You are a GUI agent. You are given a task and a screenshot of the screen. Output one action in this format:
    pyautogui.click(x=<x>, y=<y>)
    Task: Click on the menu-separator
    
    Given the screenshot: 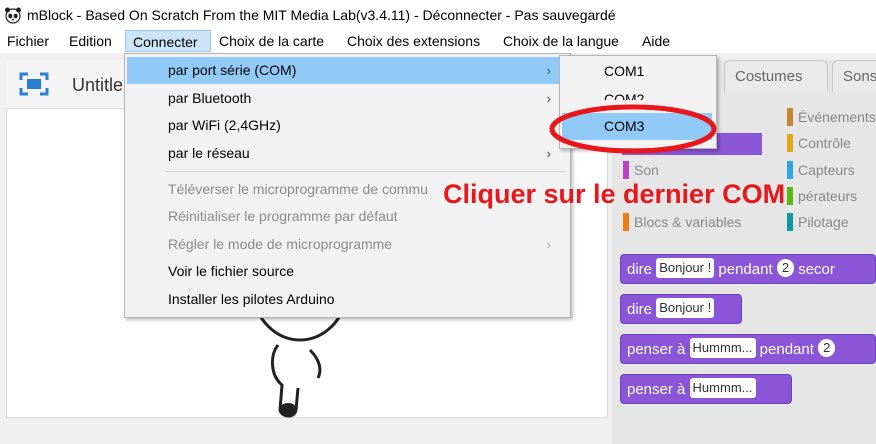 What is the action you would take?
    pyautogui.click(x=365, y=171)
    